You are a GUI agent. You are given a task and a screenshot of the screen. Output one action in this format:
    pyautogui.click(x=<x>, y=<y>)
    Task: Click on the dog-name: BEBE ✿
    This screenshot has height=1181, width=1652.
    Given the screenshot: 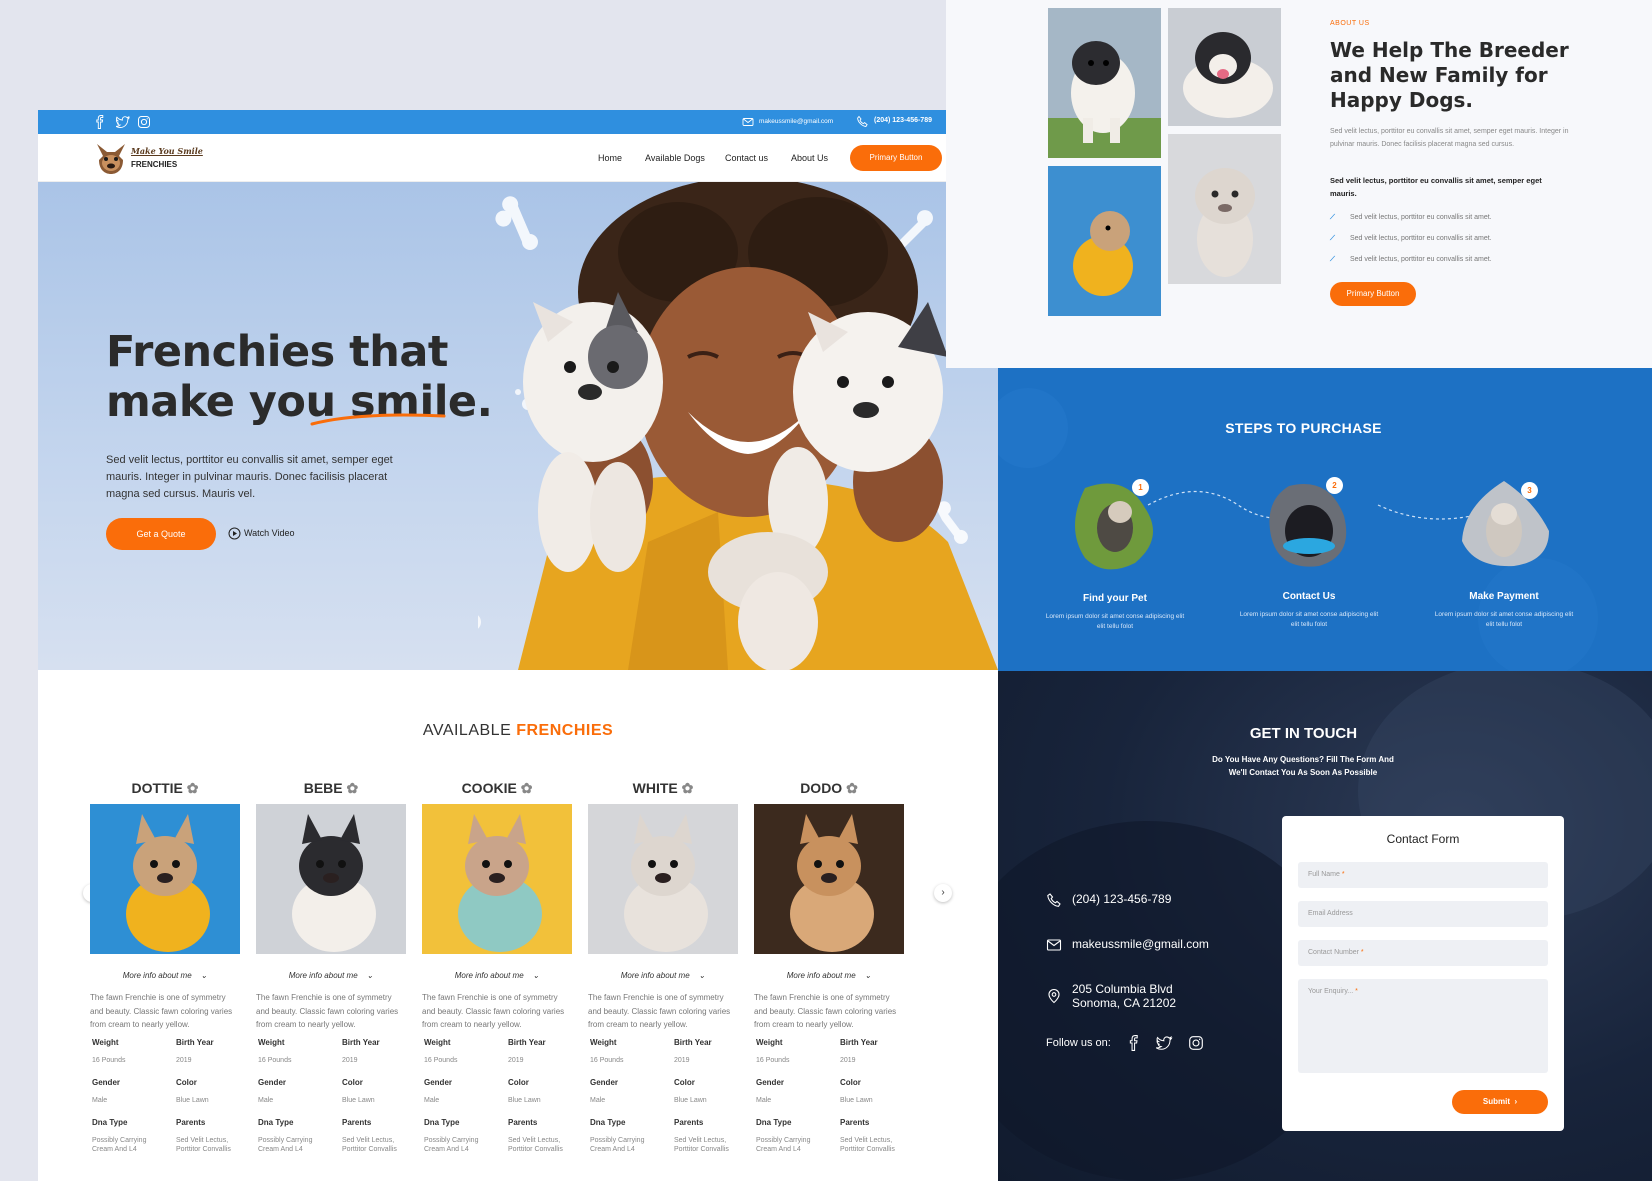 What is the action you would take?
    pyautogui.click(x=331, y=788)
    